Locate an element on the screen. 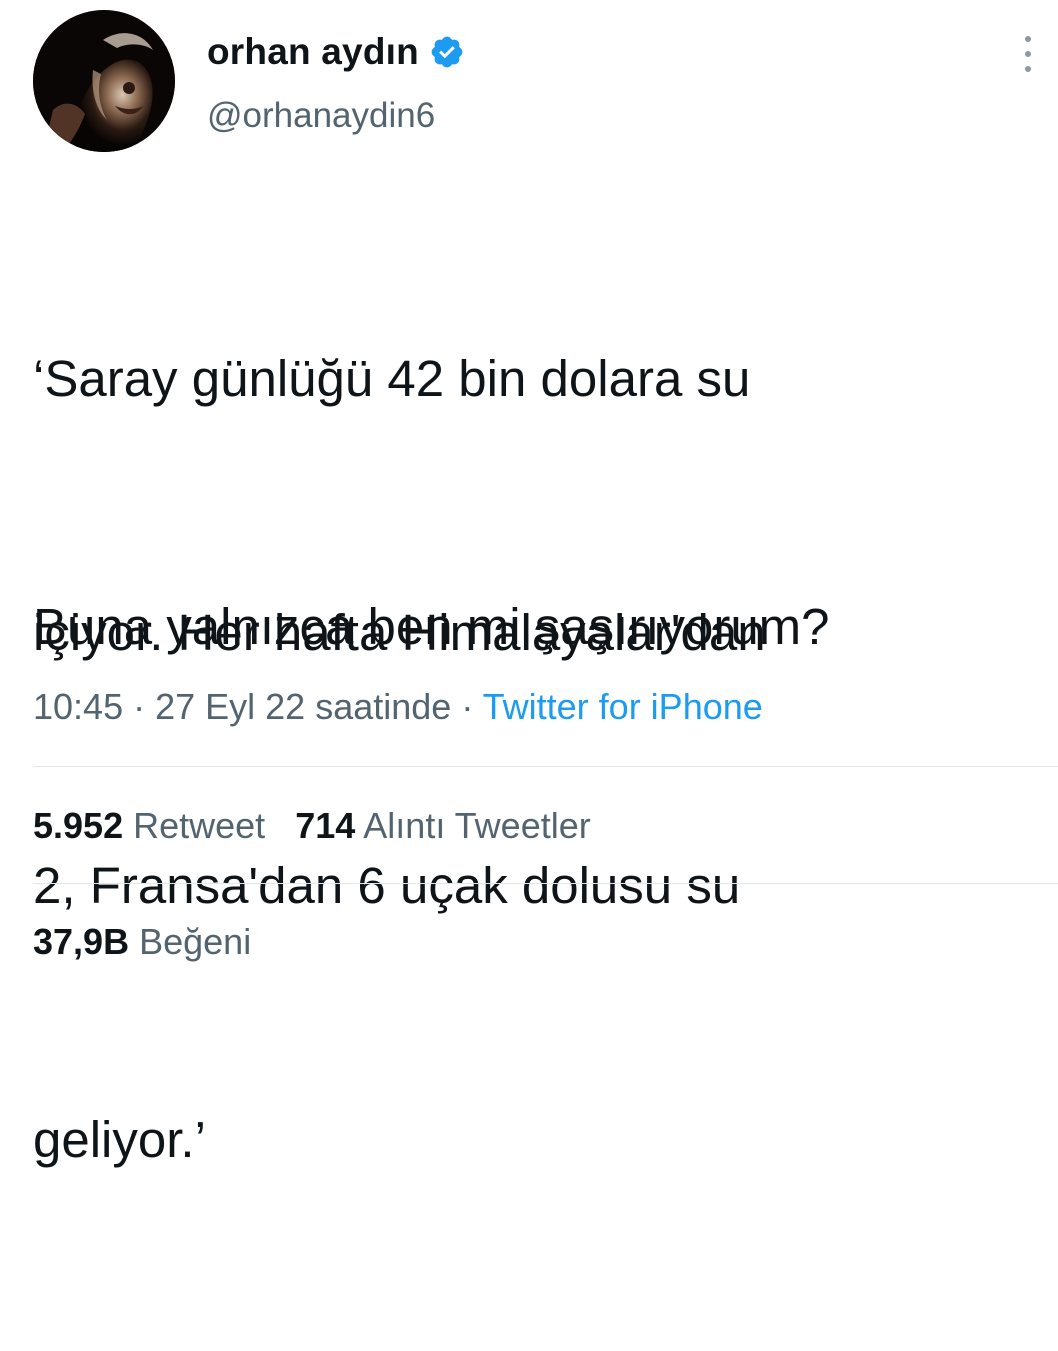 This screenshot has width=1058, height=1351. tweet-text-line: ‘Saray günlüğü 42 bin dolara su is located at coordinates (392, 378).